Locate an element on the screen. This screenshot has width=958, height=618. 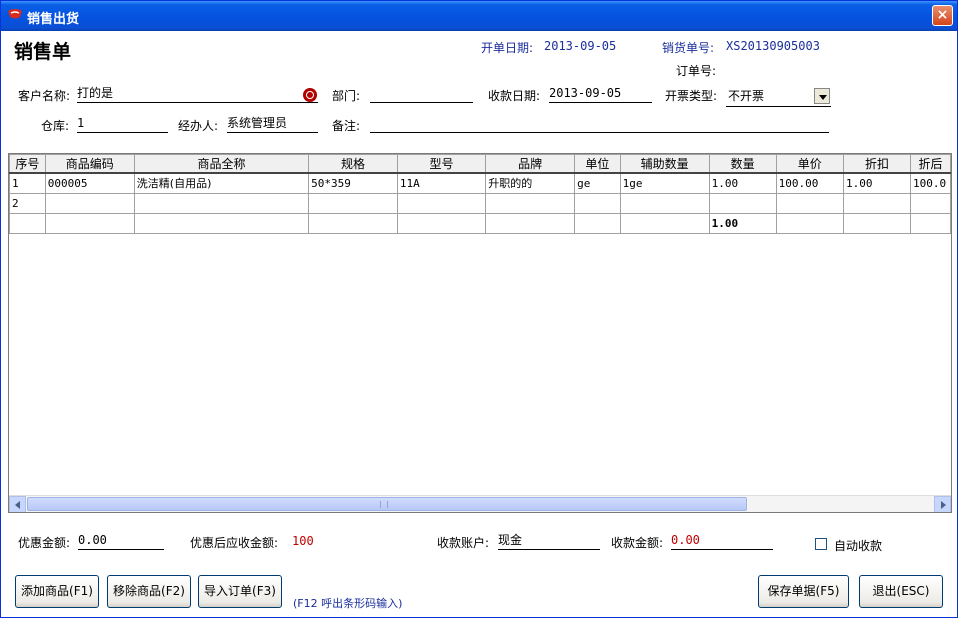
import-order-button: 导入订单(F3) is located at coordinates (240, 591).